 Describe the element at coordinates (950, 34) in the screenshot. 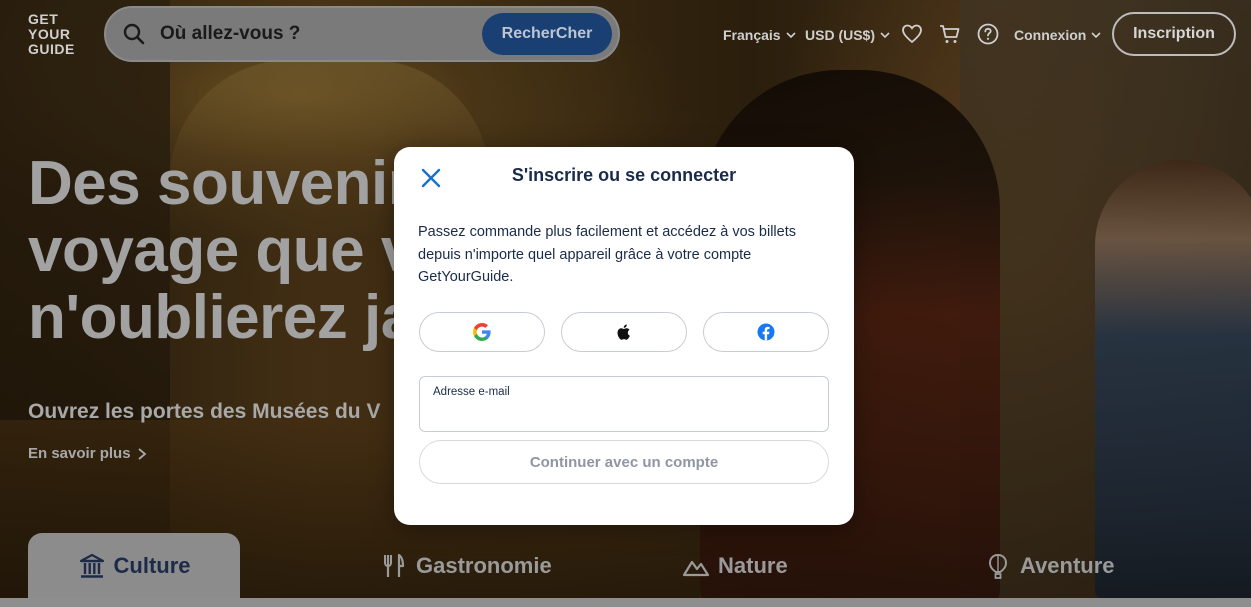

I see `cart-icon` at that location.